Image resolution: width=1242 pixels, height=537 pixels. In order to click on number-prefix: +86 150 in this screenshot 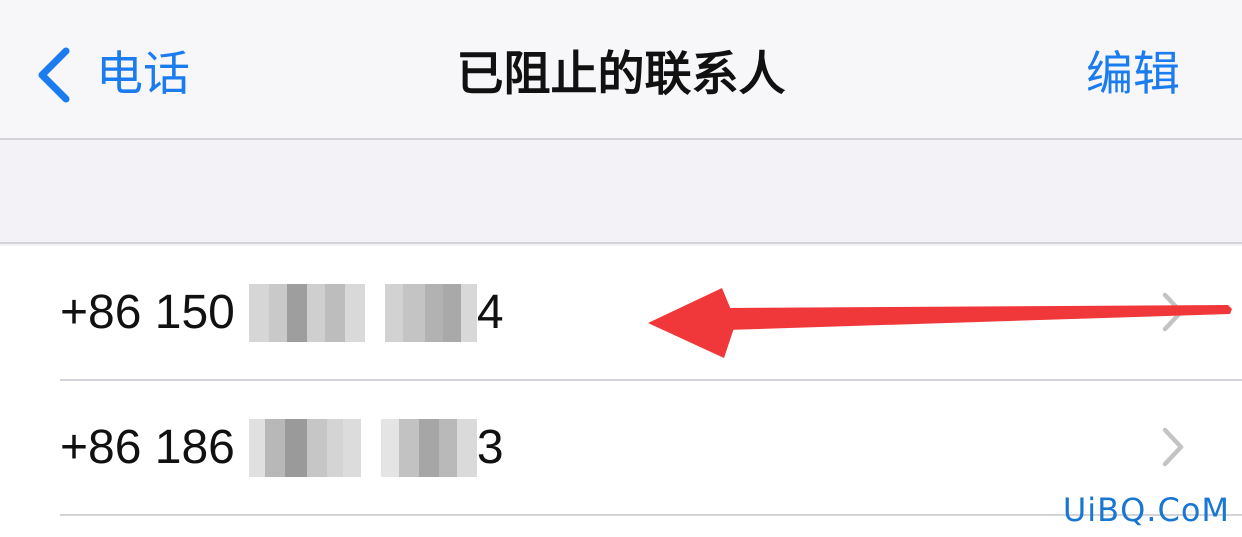, I will do `click(147, 312)`.